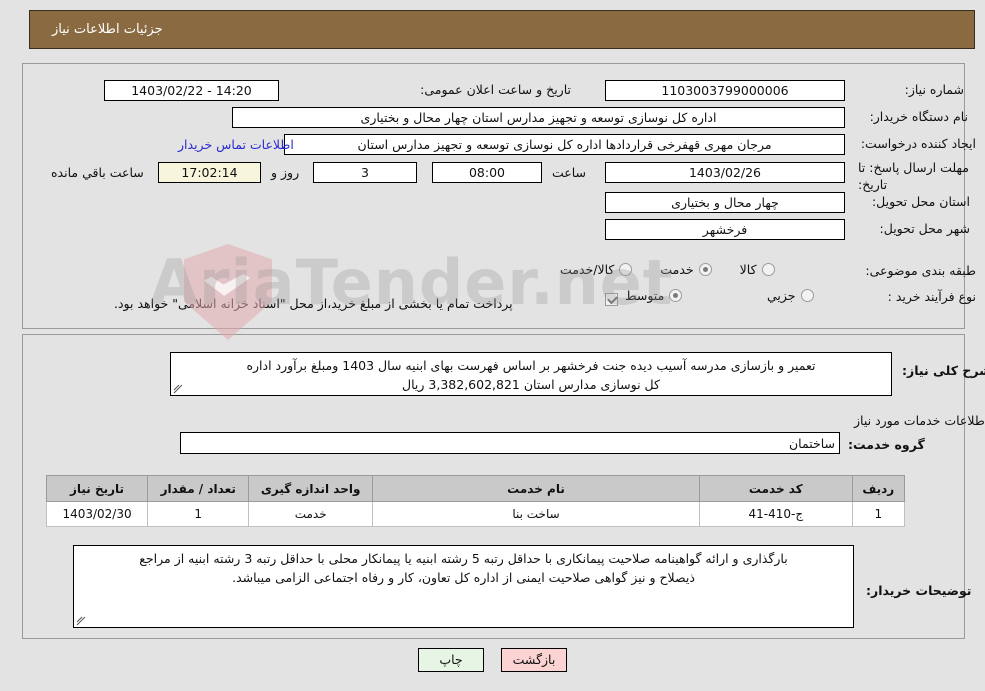  Describe the element at coordinates (919, 420) in the screenshot. I see `services-heading: اطلاعات خدمات مورد نیاز` at that location.